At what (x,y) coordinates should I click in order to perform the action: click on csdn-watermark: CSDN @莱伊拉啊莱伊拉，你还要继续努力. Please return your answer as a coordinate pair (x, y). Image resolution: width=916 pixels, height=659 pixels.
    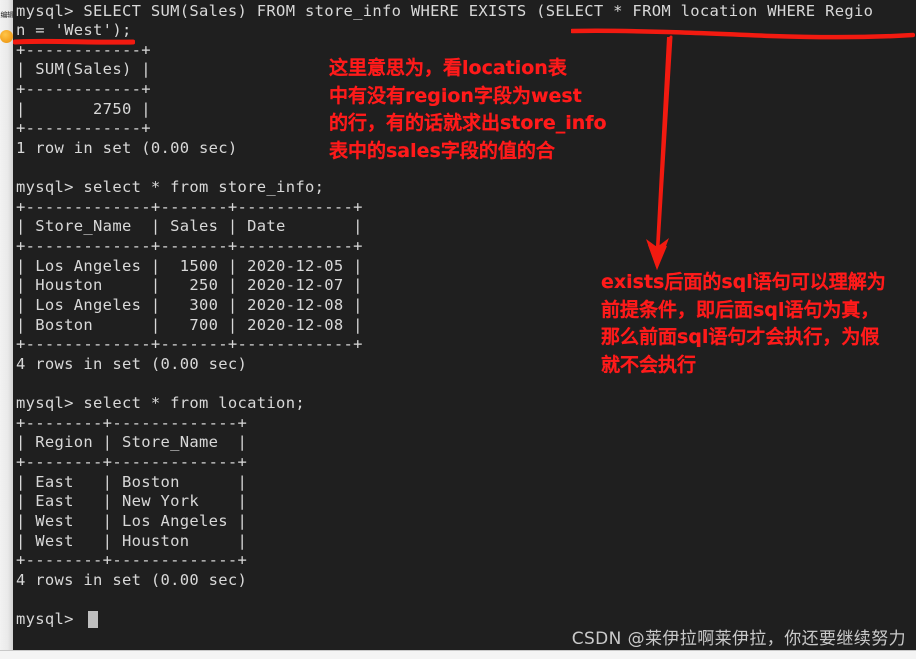
    Looking at the image, I should click on (738, 639).